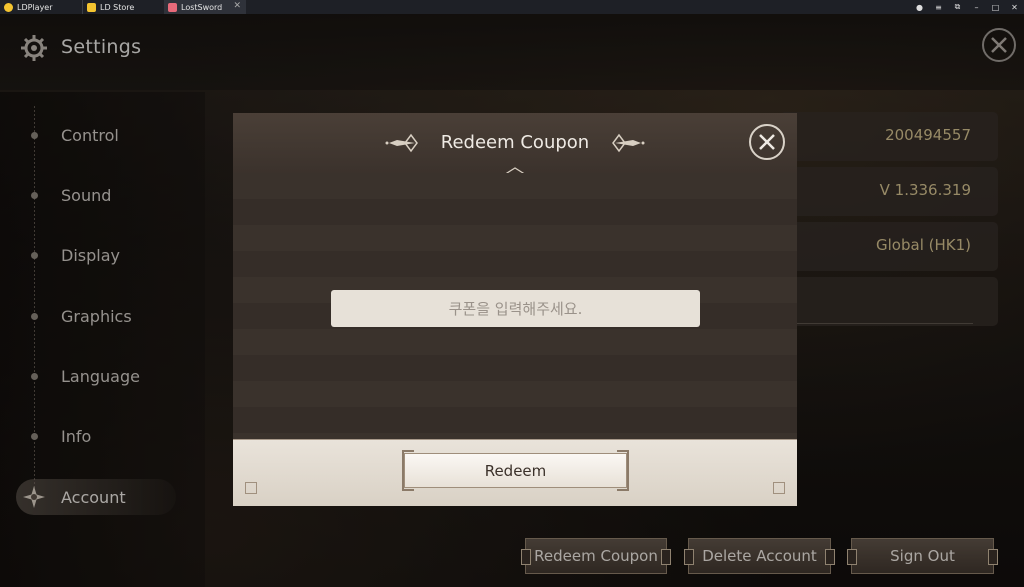 The height and width of the screenshot is (587, 1024). I want to click on close-window-icon: ✕, so click(1014, 7).